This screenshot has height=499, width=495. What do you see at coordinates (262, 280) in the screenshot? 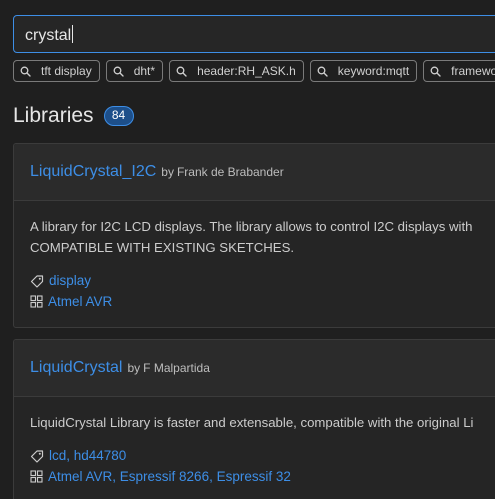
I see `library-keywords: display` at bounding box center [262, 280].